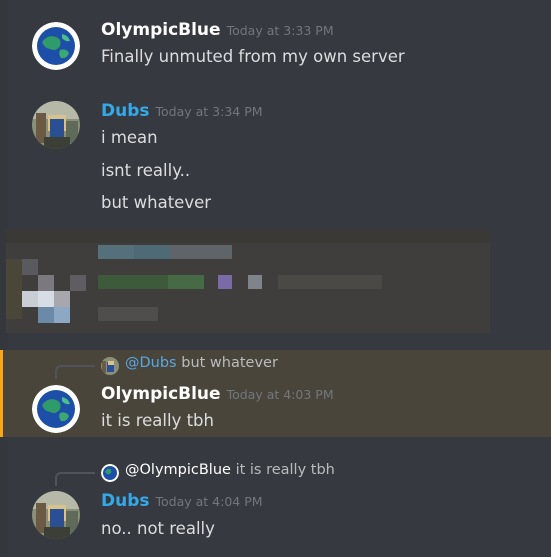 The width and height of the screenshot is (551, 557). I want to click on message-text: it is really tbh, so click(157, 420).